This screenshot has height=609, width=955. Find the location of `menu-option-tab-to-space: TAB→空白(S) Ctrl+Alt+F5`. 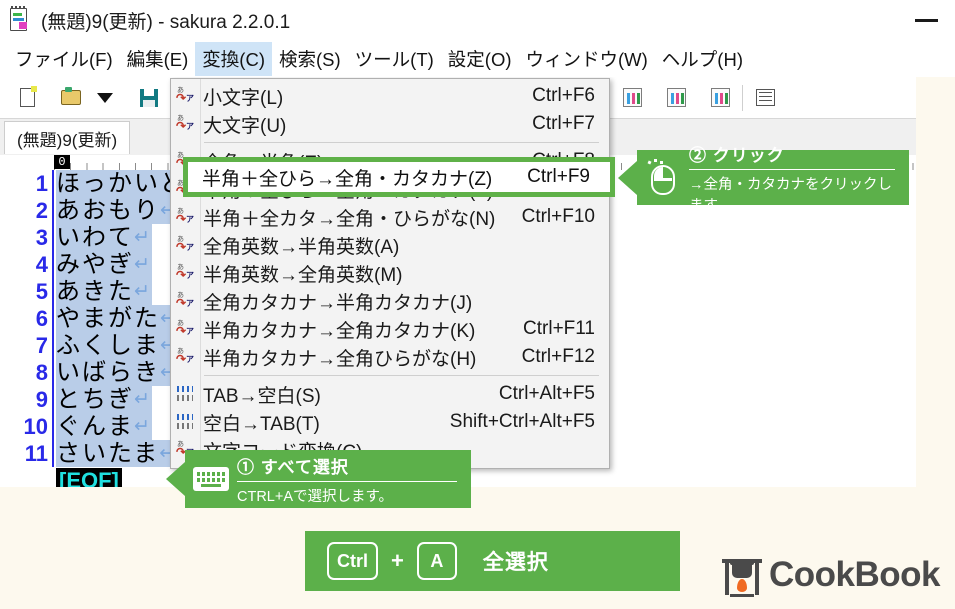

menu-option-tab-to-space: TAB→空白(S) Ctrl+Alt+F5 is located at coordinates (390, 394).